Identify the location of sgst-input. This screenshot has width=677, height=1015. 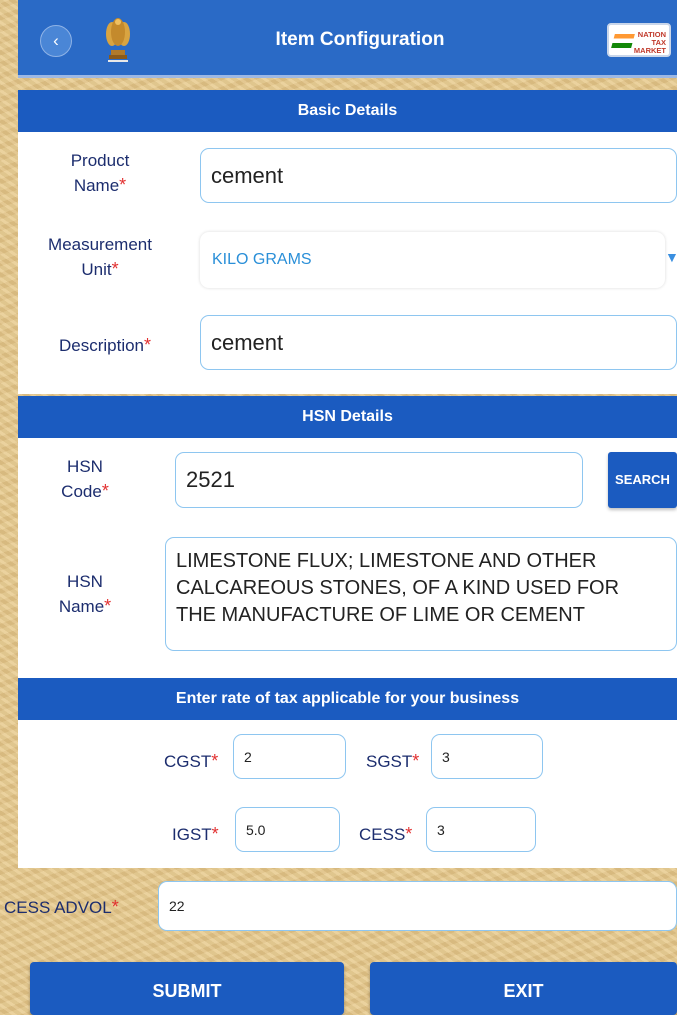
(487, 756).